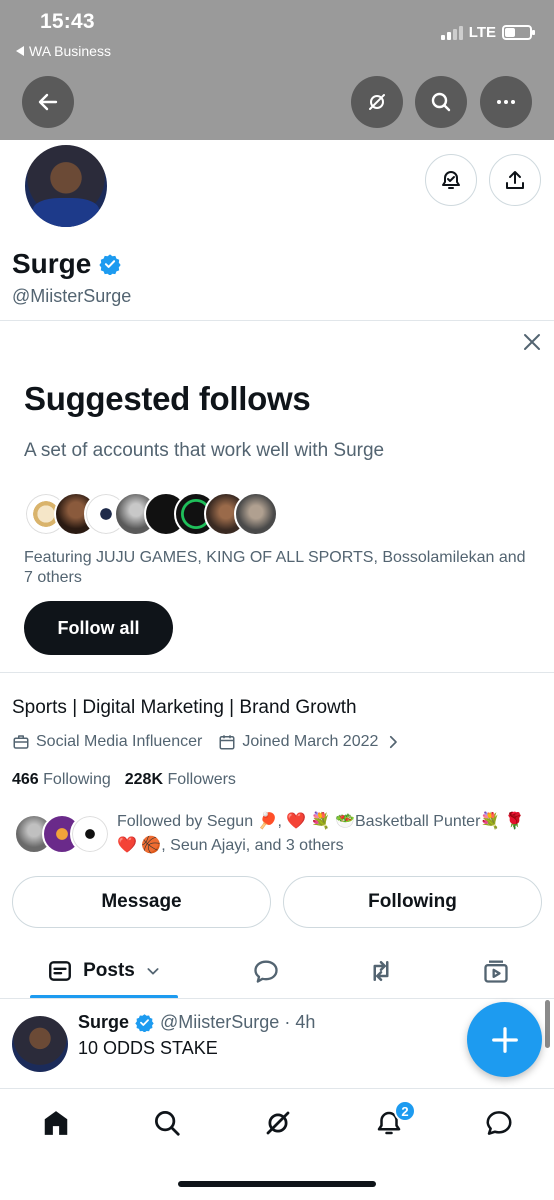 This screenshot has width=554, height=1200. Describe the element at coordinates (153, 971) in the screenshot. I see `chevron-down-icon` at that location.